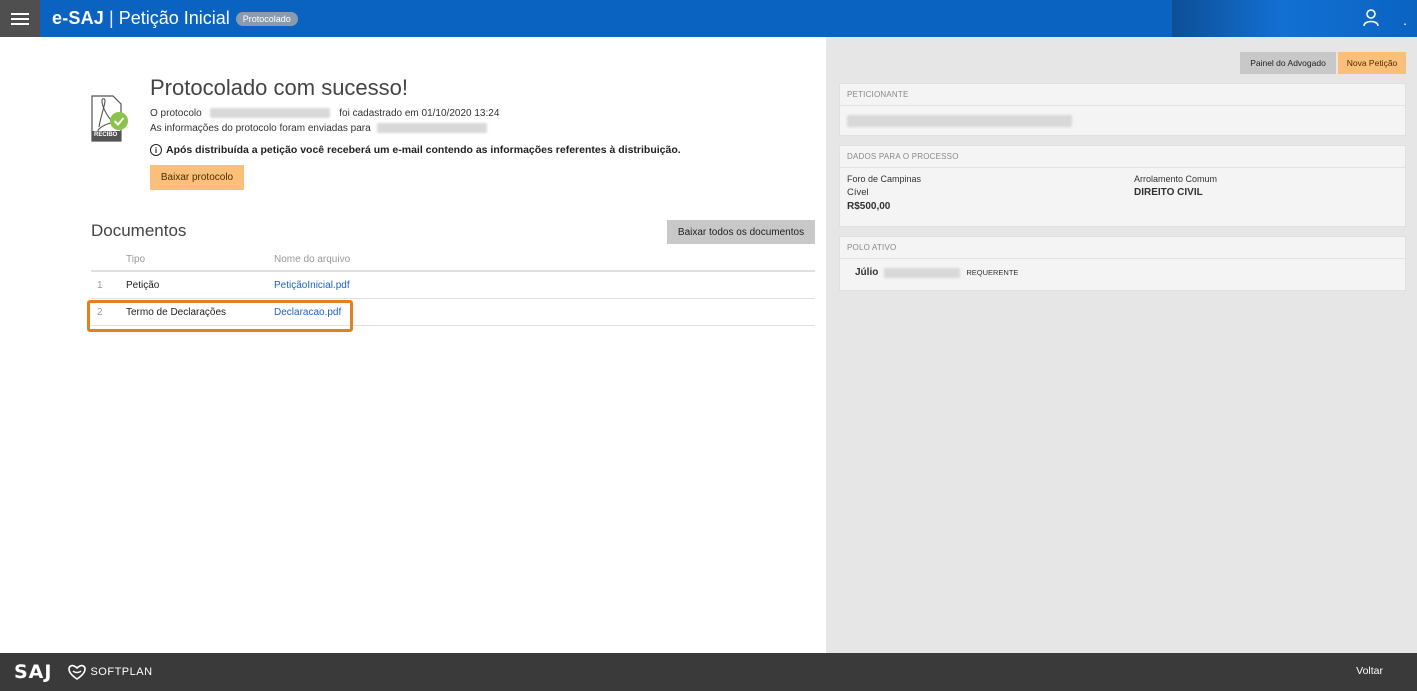 This screenshot has width=1417, height=691. What do you see at coordinates (20, 18) in the screenshot?
I see `hamburger-menu-icon` at bounding box center [20, 18].